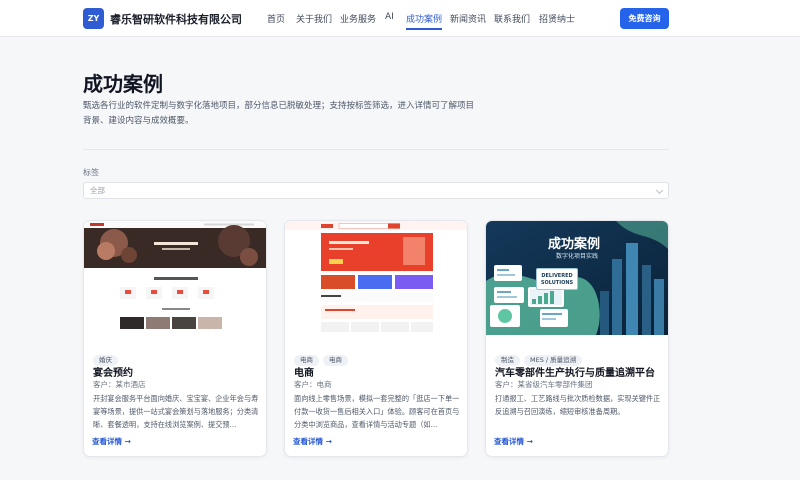  Describe the element at coordinates (389, 17) in the screenshot. I see `nav-item-ai: AI` at that location.